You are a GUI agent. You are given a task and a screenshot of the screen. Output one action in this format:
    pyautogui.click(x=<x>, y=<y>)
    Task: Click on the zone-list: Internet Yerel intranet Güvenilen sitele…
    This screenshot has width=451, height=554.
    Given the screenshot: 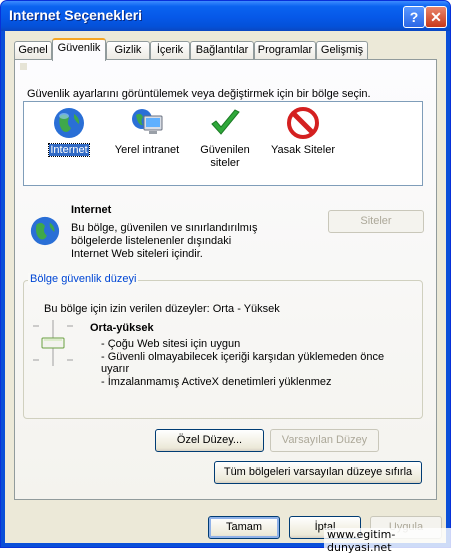 What is the action you would take?
    pyautogui.click(x=223, y=143)
    